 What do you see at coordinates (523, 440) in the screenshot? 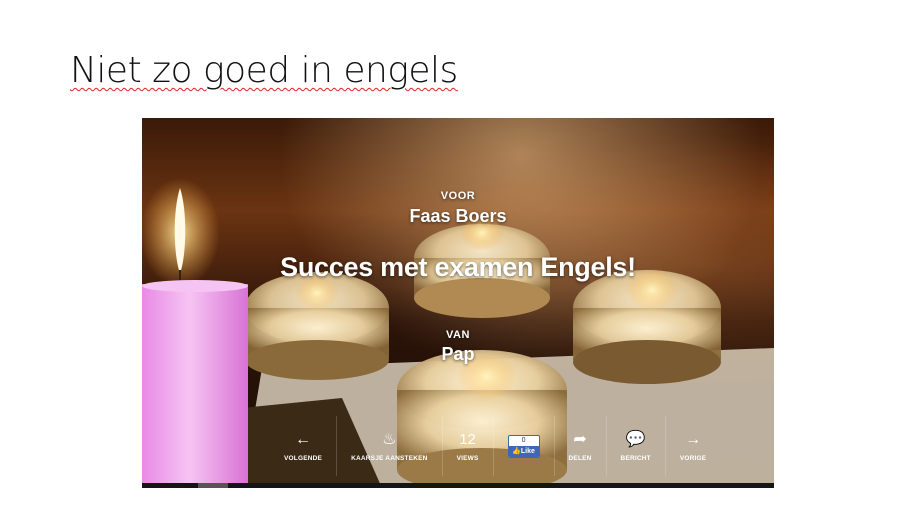
I see `facebook-like-count: 0` at bounding box center [523, 440].